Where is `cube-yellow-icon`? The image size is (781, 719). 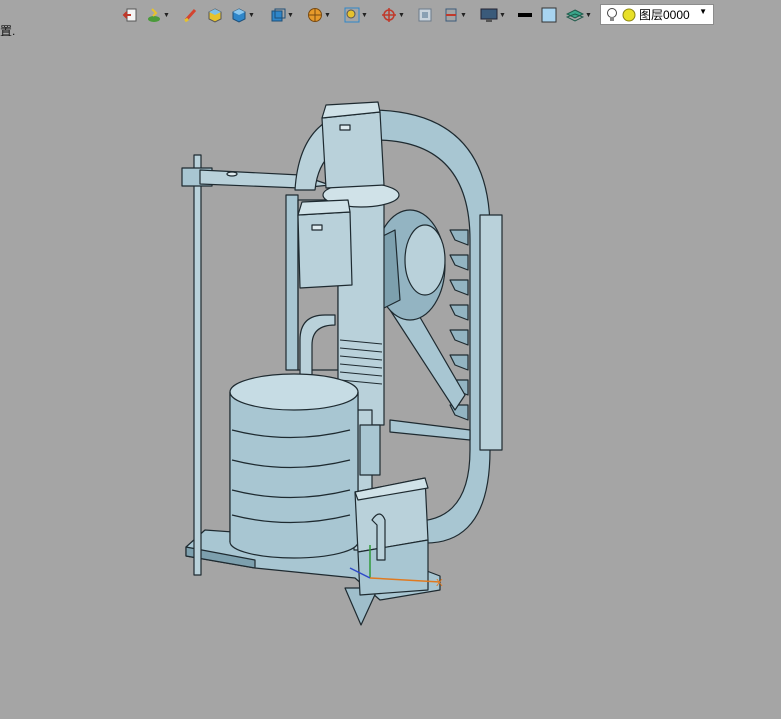 cube-yellow-icon is located at coordinates (215, 15).